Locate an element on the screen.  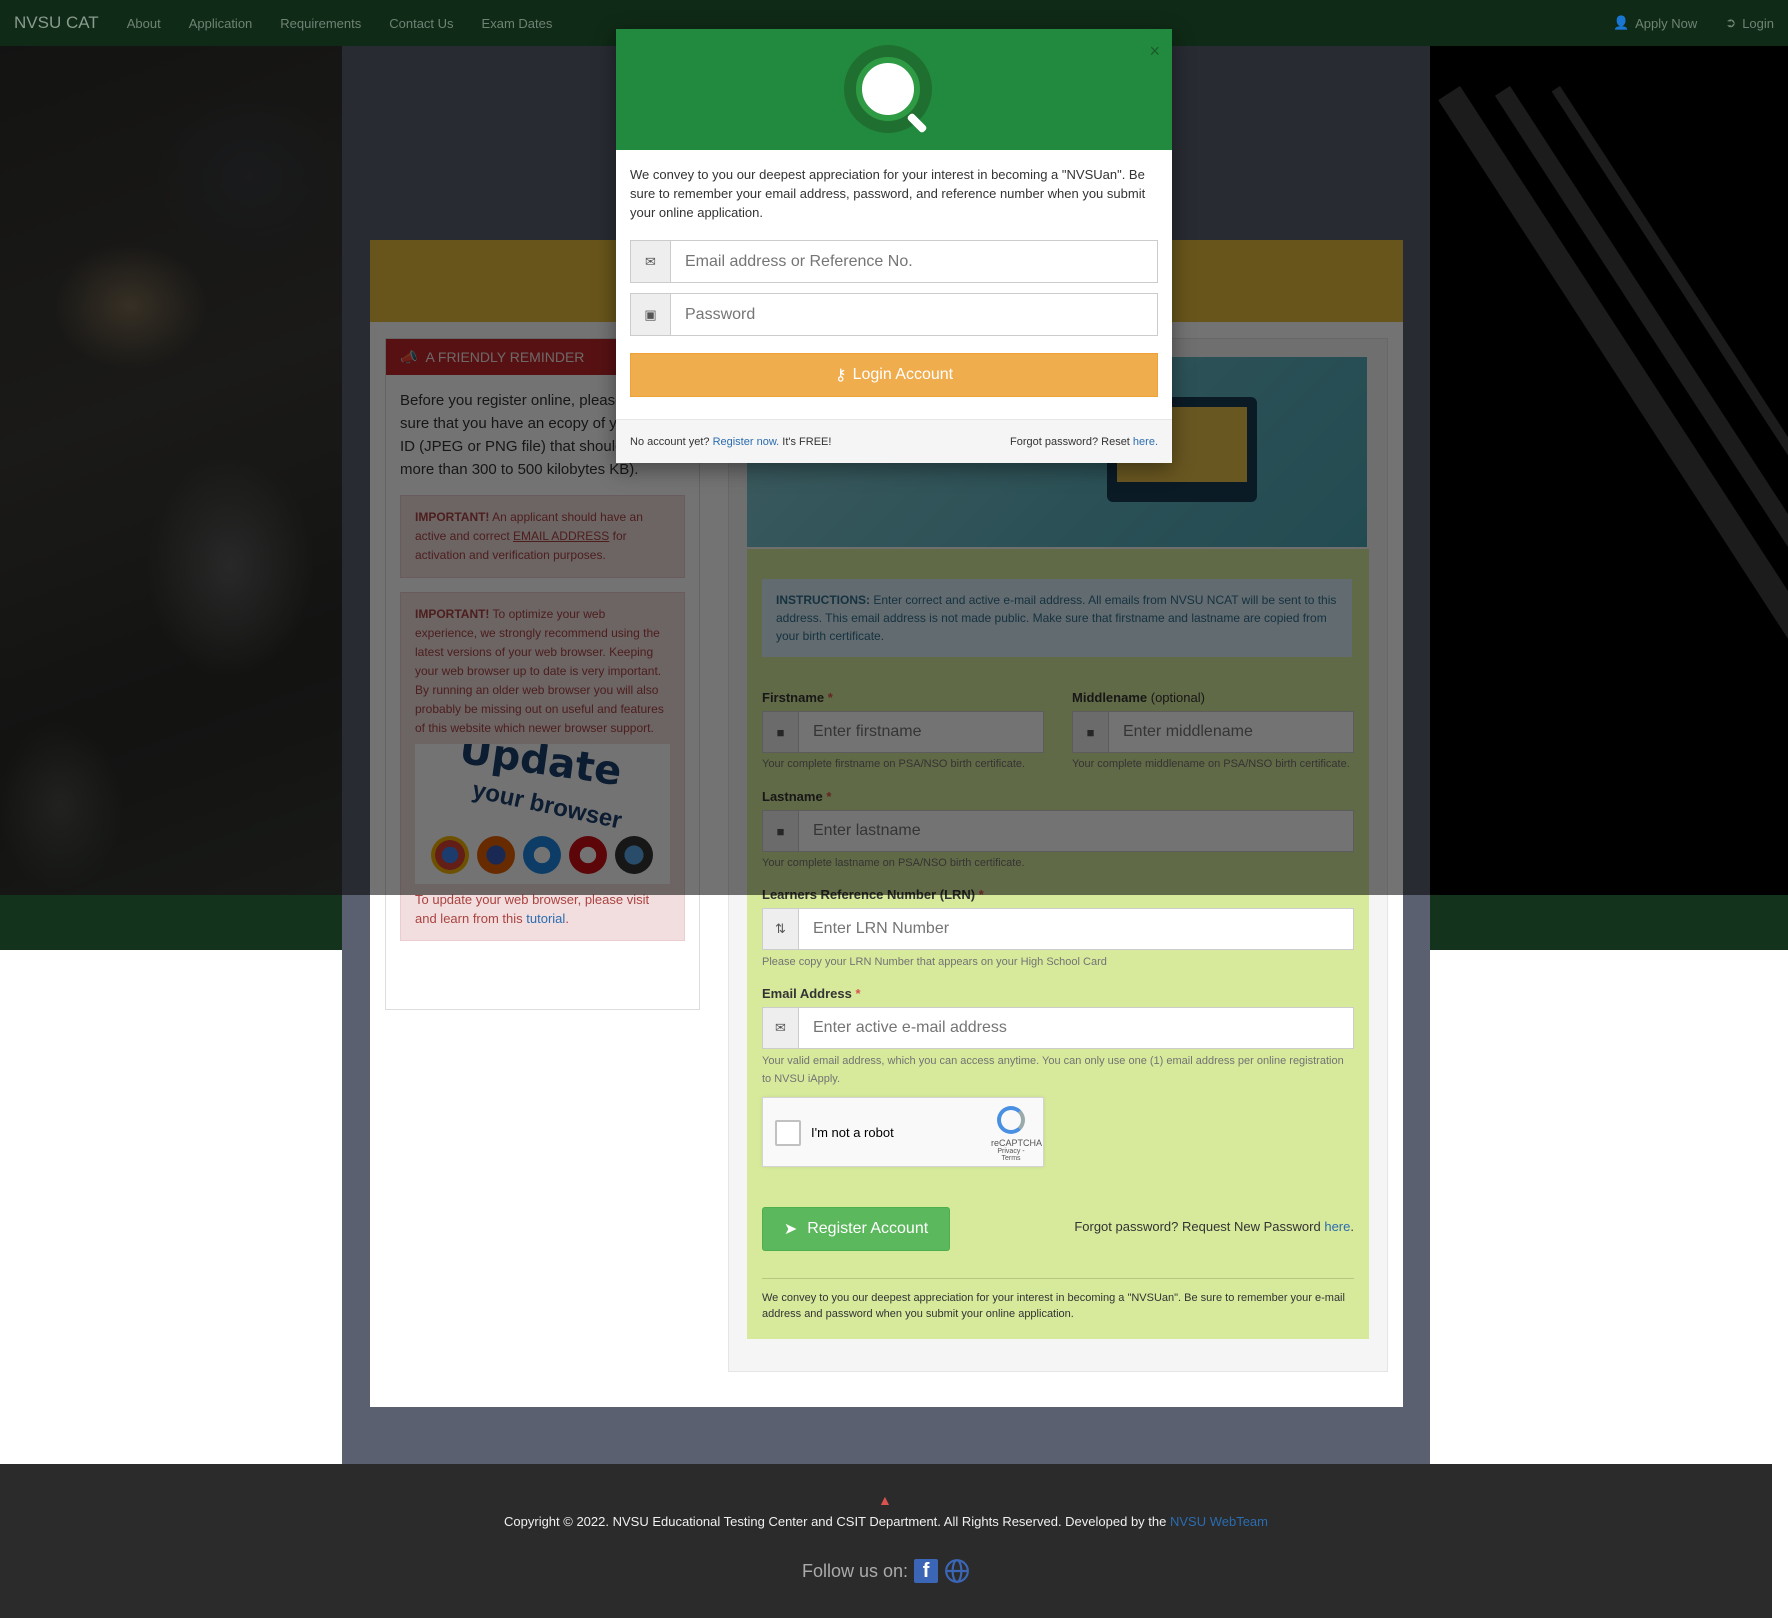
login-password-input is located at coordinates (914, 314).